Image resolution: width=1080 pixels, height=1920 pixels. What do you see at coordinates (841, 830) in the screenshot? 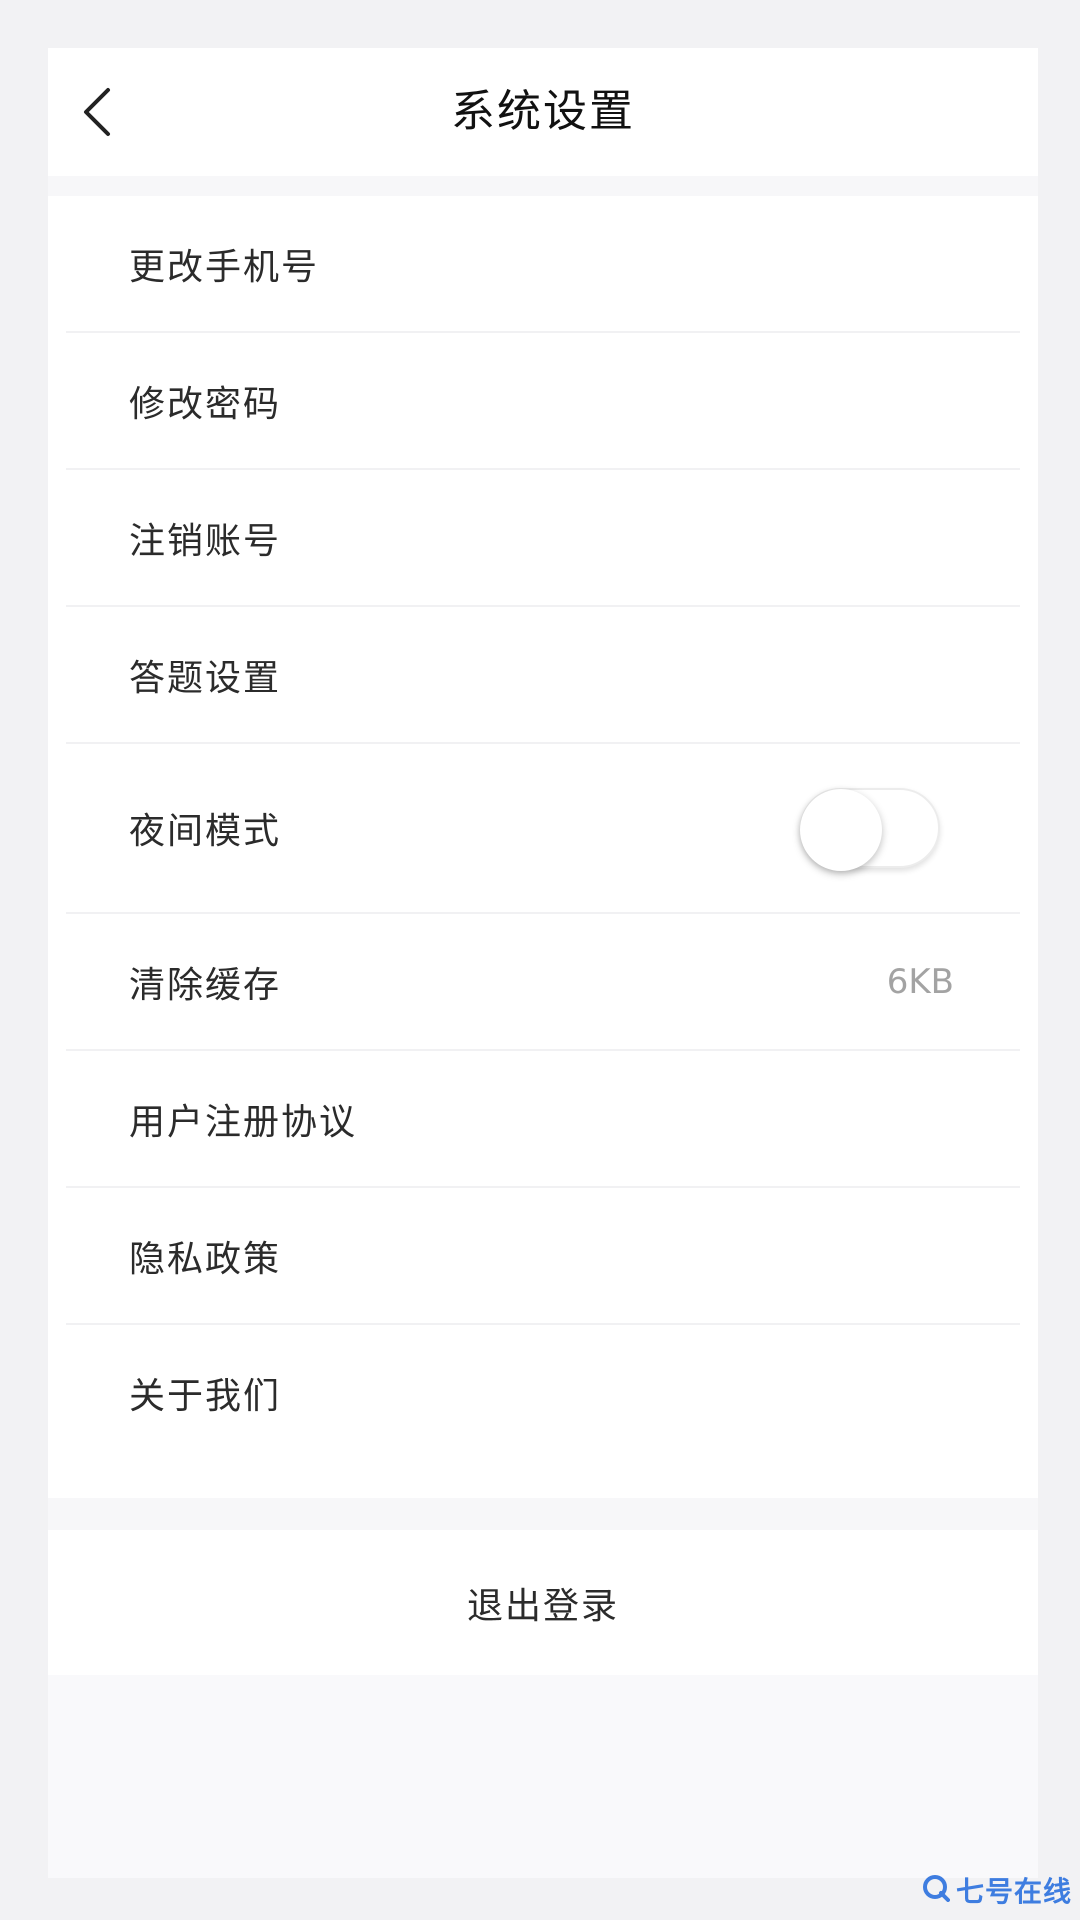
I see `toggle-knob` at bounding box center [841, 830].